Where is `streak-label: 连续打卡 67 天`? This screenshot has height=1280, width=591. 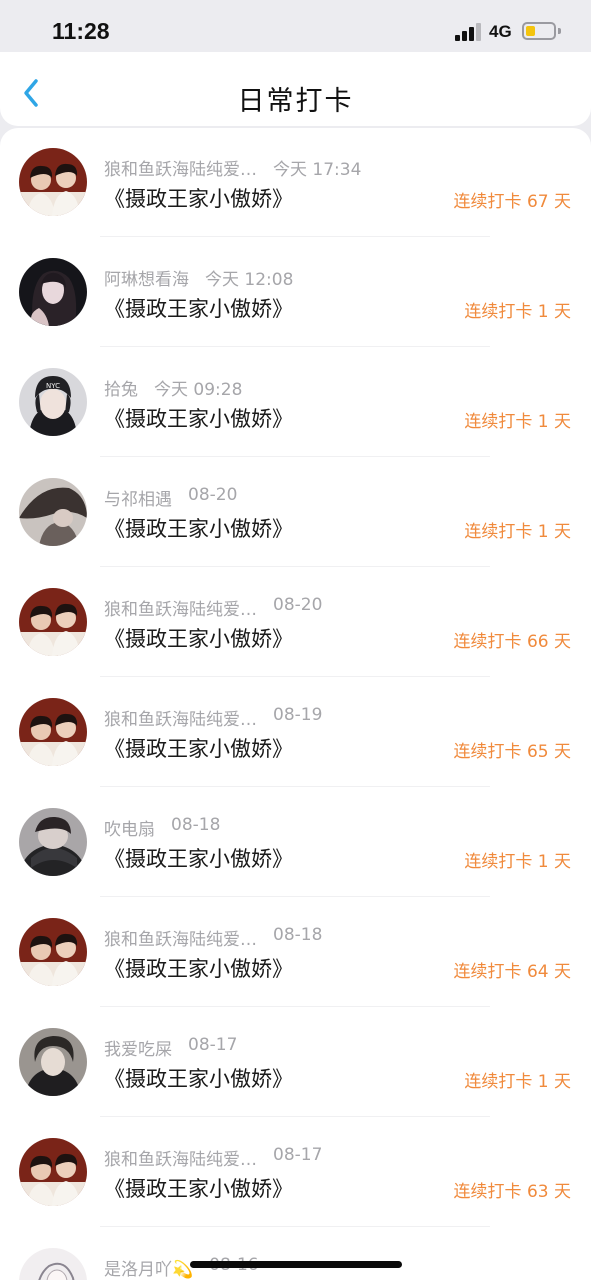
streak-label: 连续打卡 67 天 is located at coordinates (512, 202).